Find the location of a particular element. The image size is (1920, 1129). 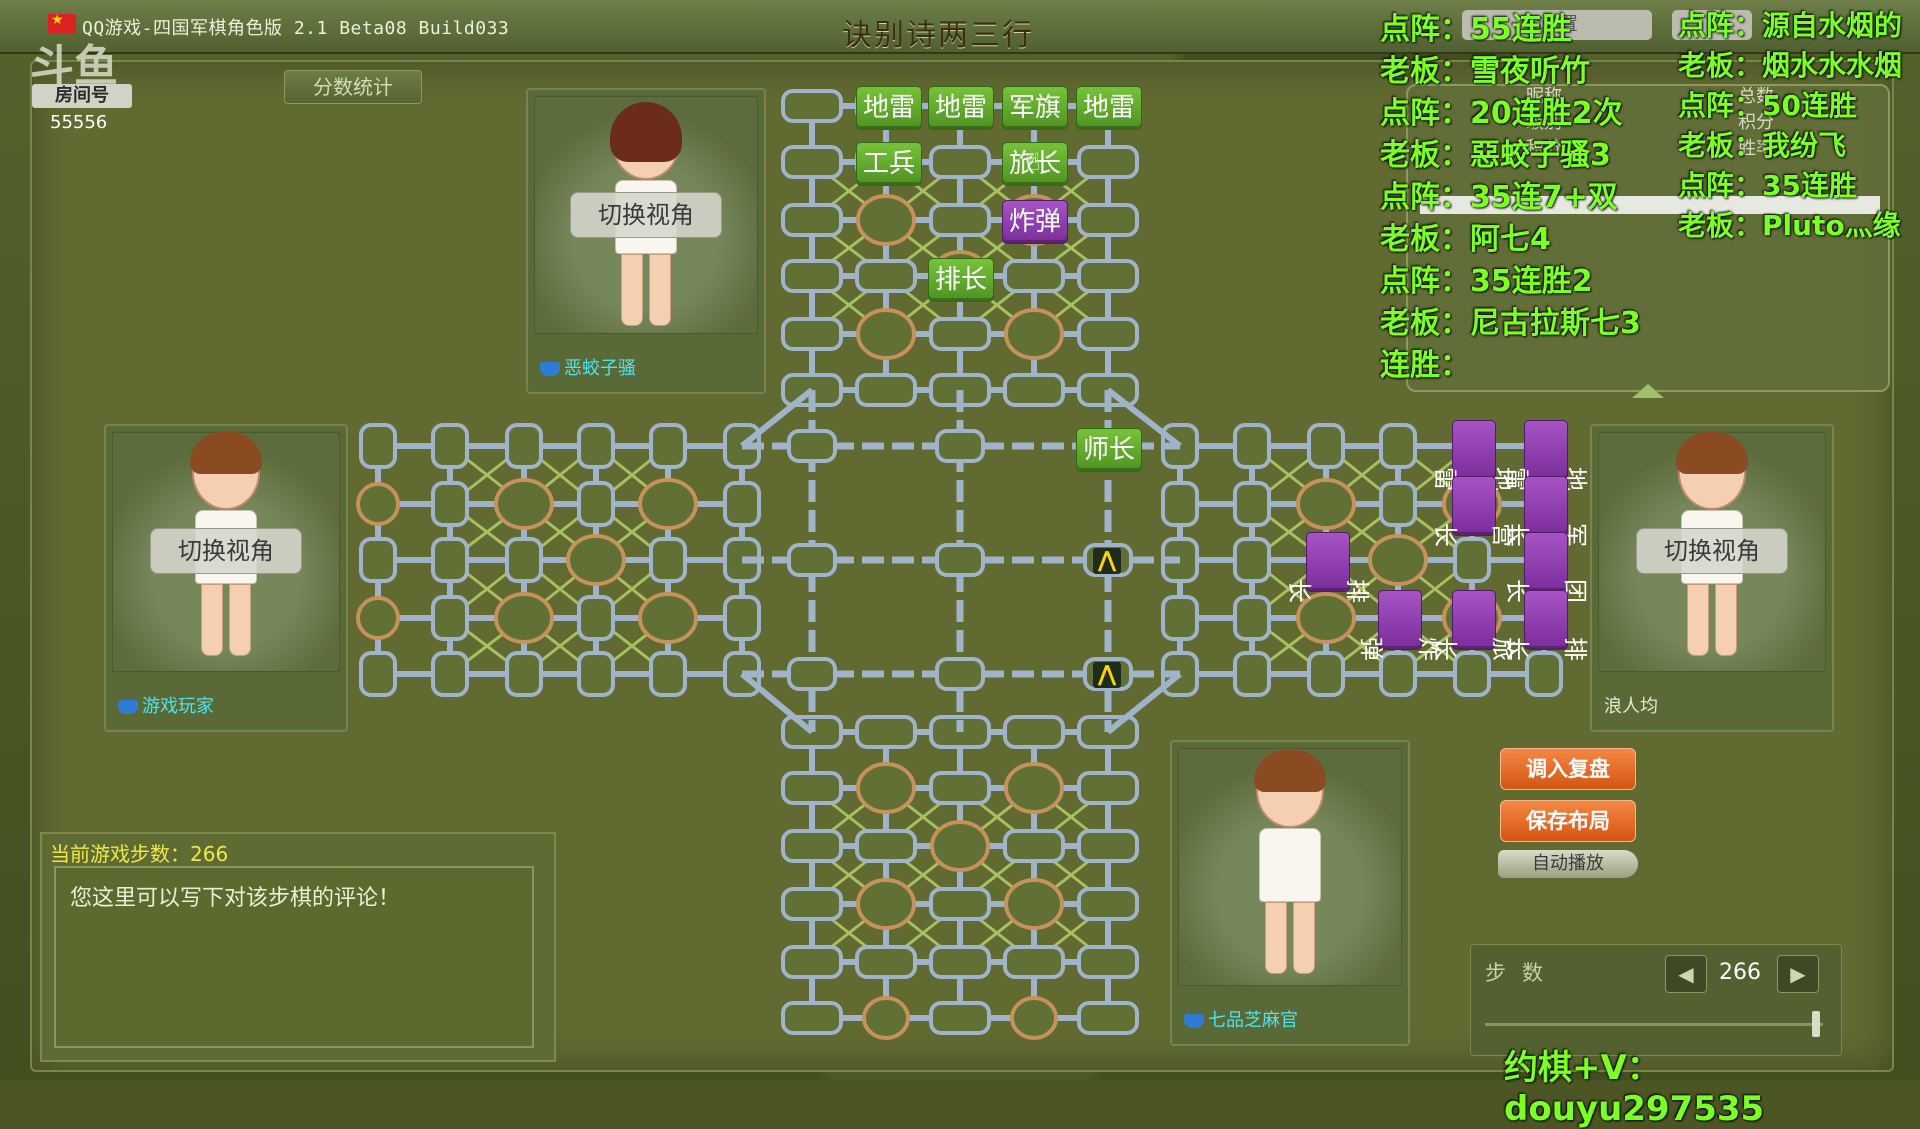

piece-right-general: 军长 is located at coordinates (1546, 511).